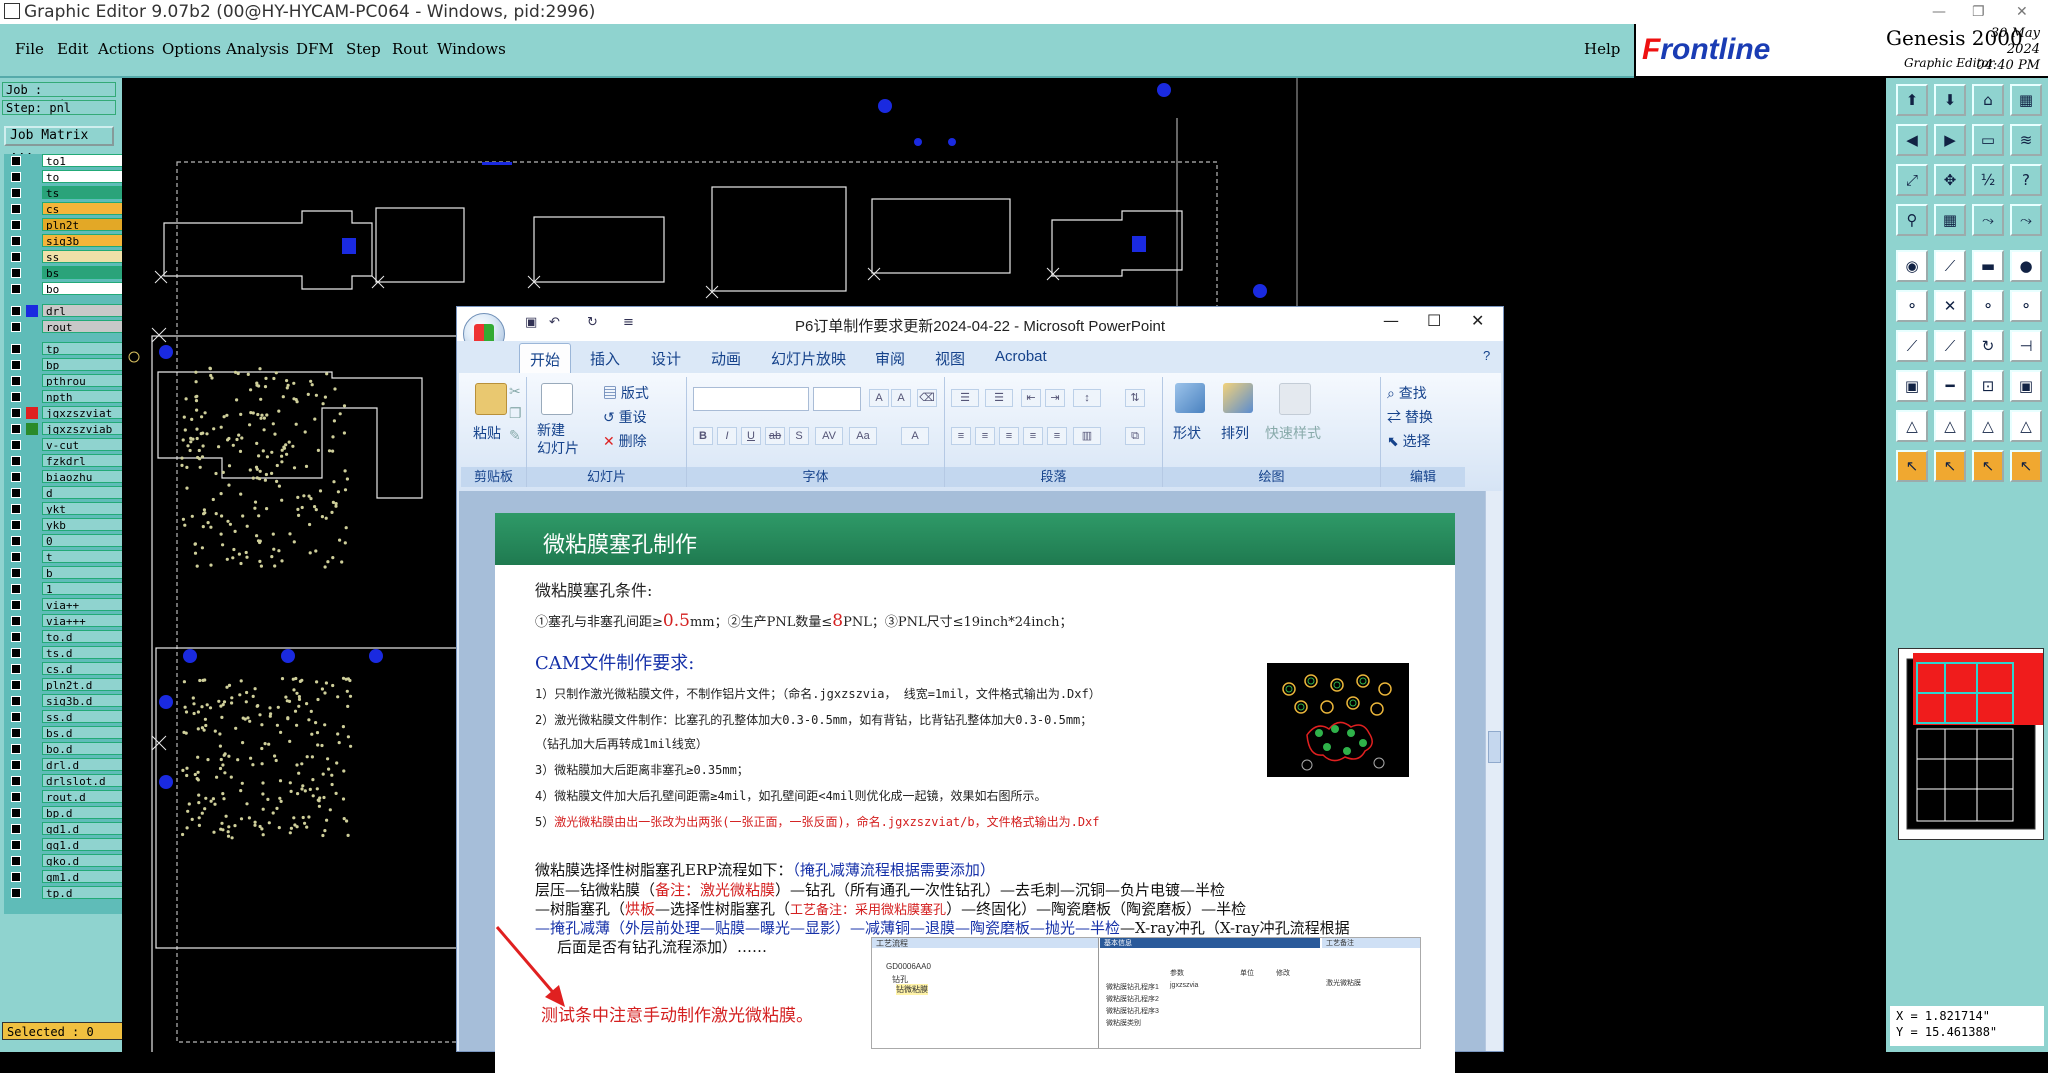 This screenshot has width=2048, height=1073. I want to click on align-right-icon: ≡, so click(1009, 436).